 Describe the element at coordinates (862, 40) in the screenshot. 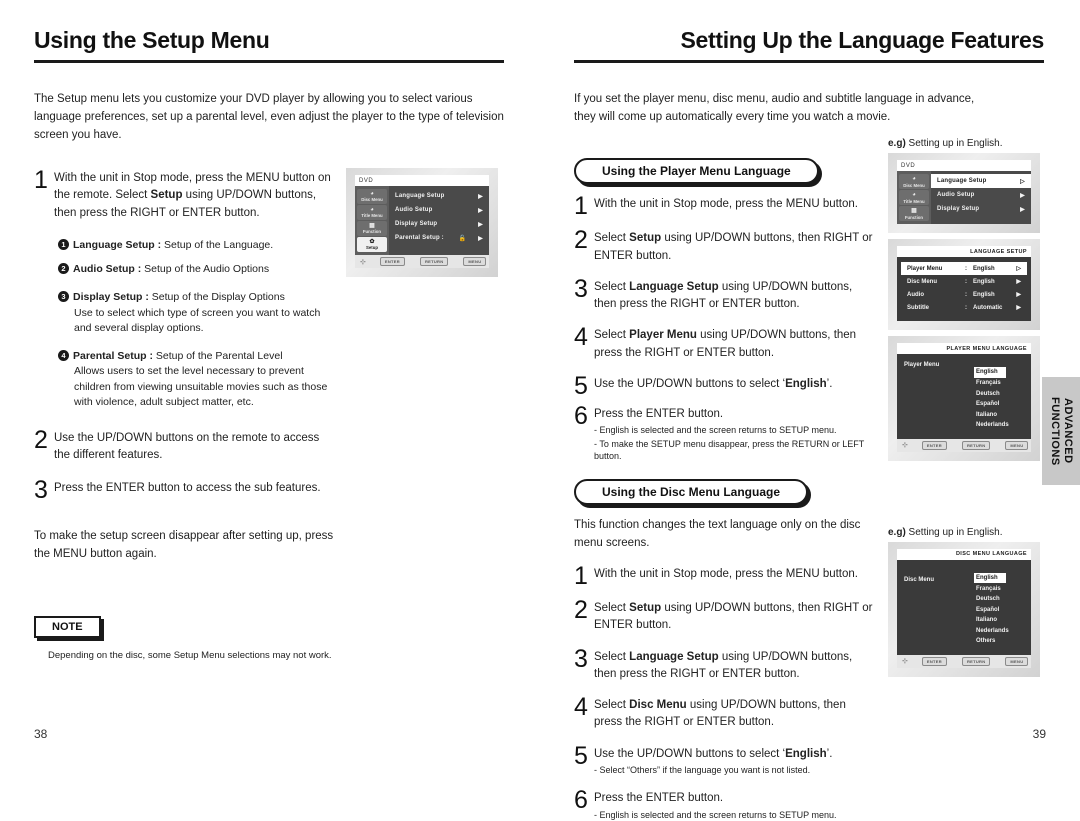

I see `page-title-right: Setting Up the Language Features` at that location.